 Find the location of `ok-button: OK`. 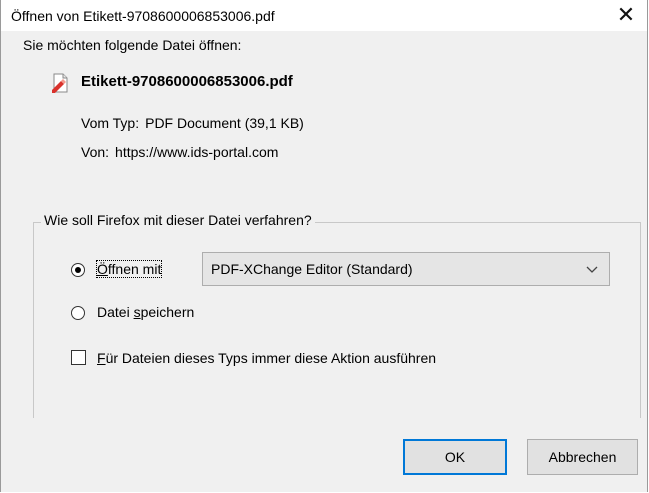

ok-button: OK is located at coordinates (455, 457).